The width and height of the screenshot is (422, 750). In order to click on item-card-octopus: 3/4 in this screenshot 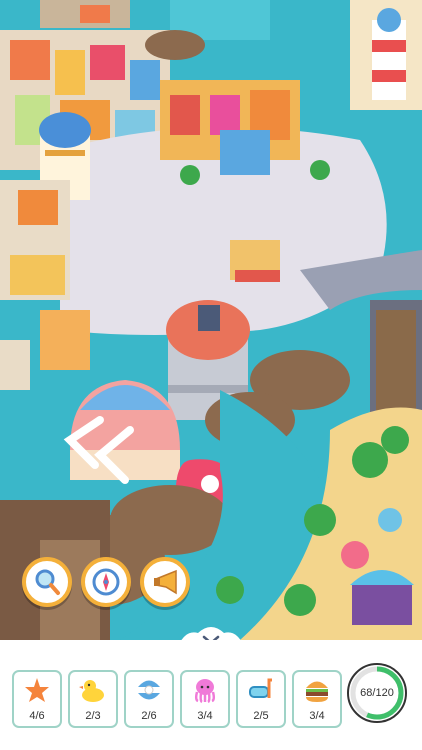, I will do `click(205, 699)`.